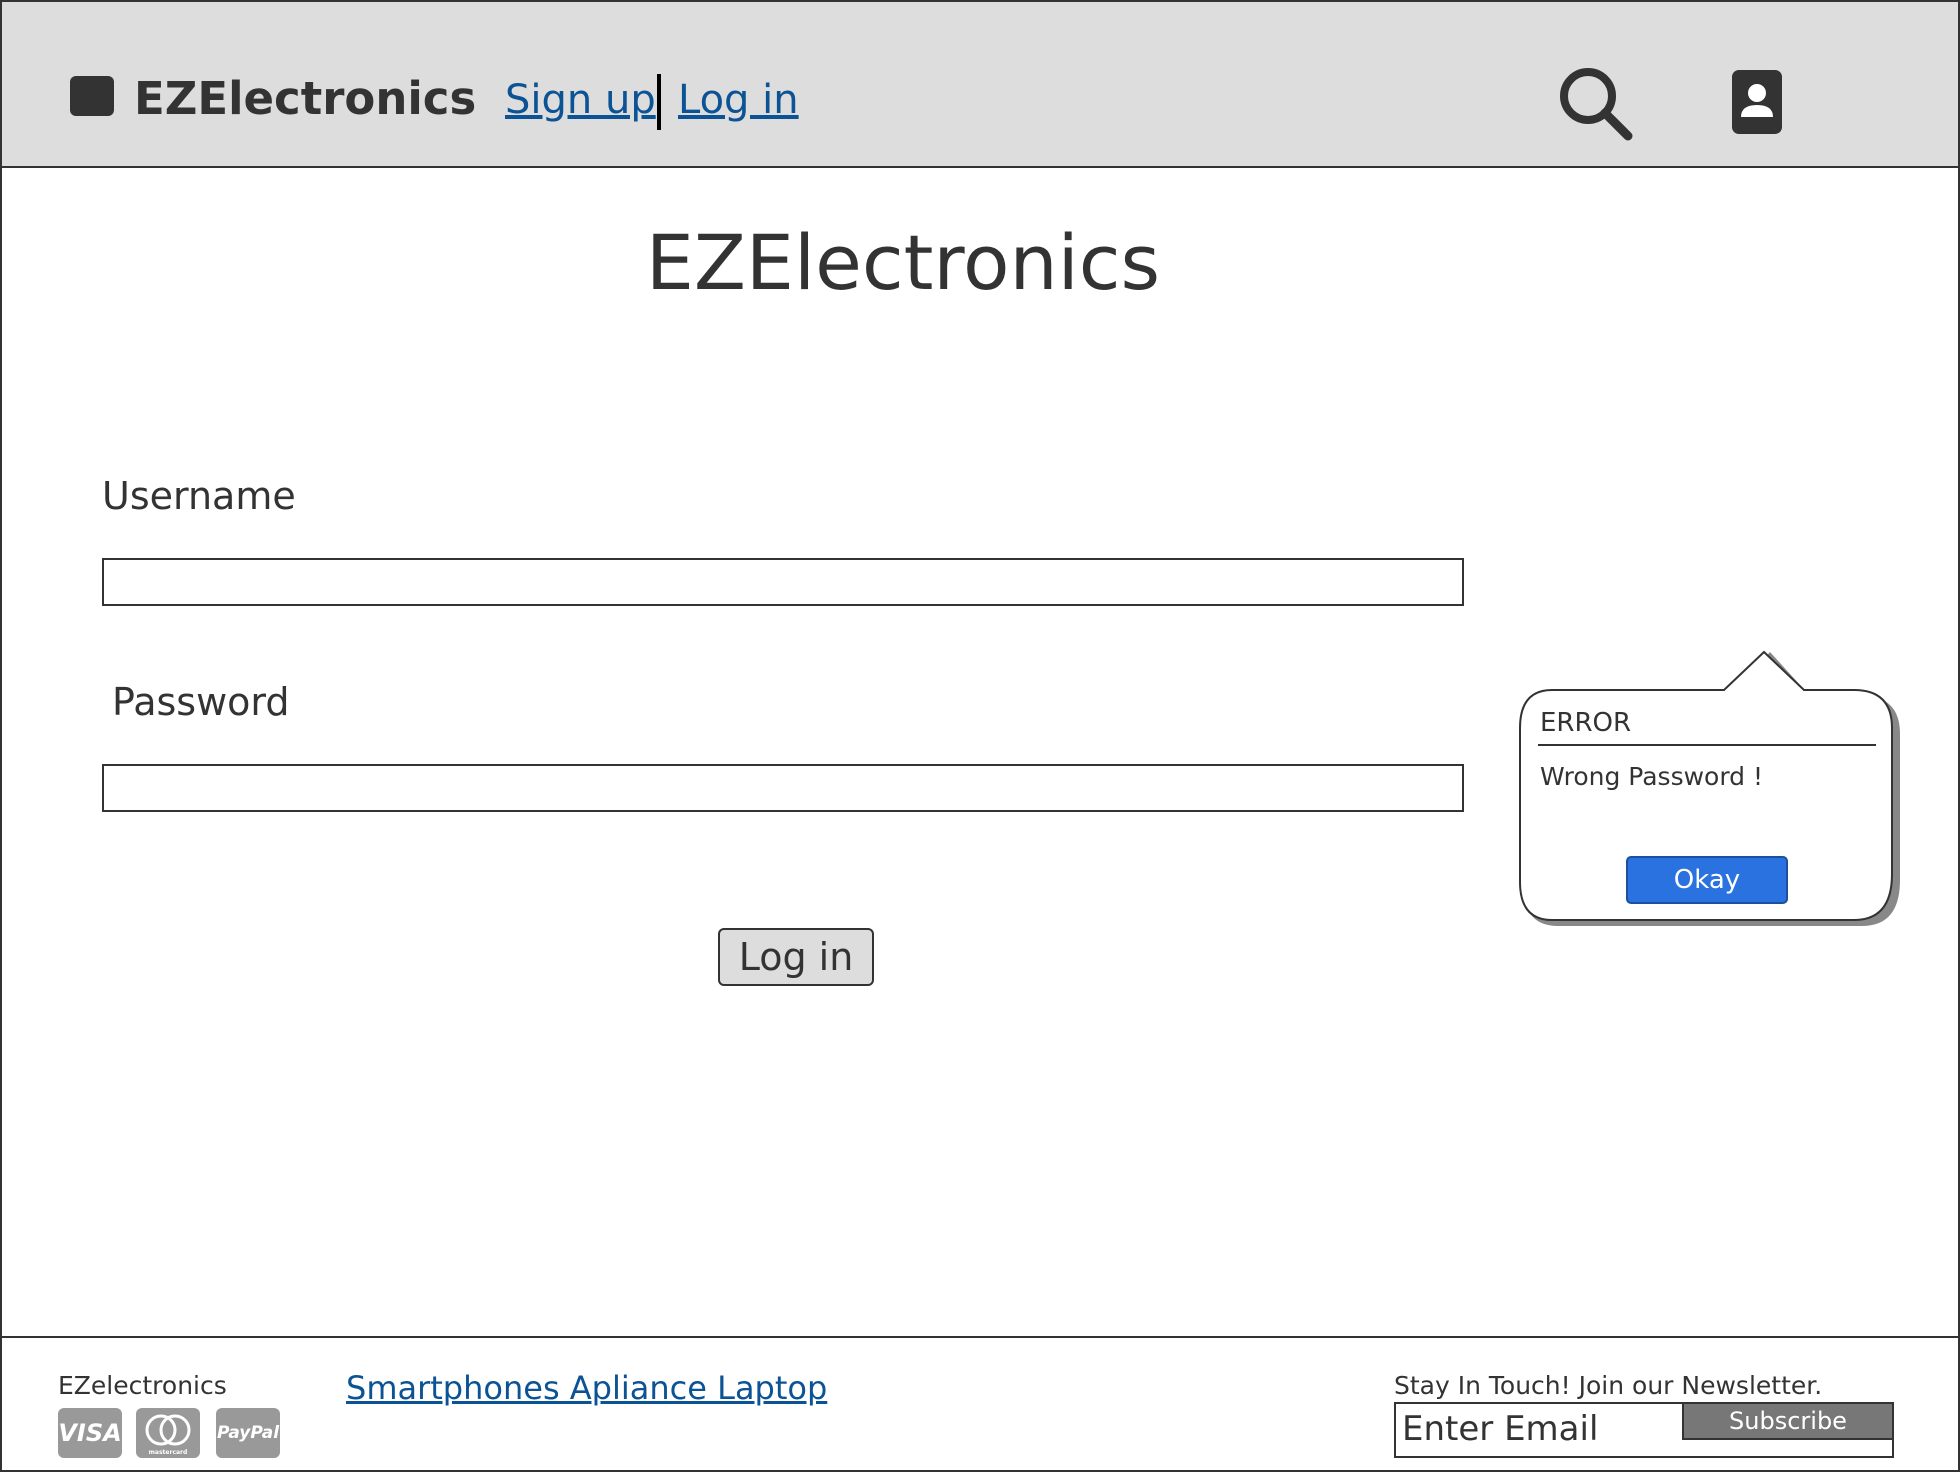 The height and width of the screenshot is (1472, 1960). What do you see at coordinates (580, 100) in the screenshot?
I see `signup-link: Sign up` at bounding box center [580, 100].